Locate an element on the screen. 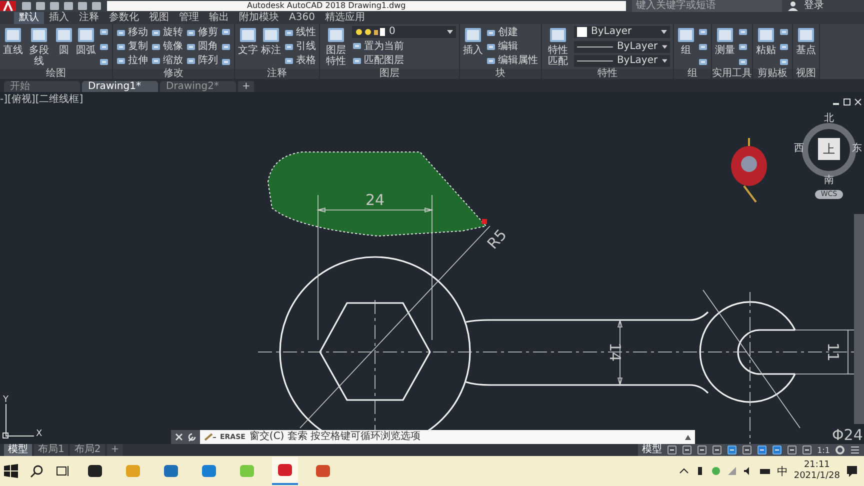 The height and width of the screenshot is (486, 864). selection-grip-icon is located at coordinates (484, 221).